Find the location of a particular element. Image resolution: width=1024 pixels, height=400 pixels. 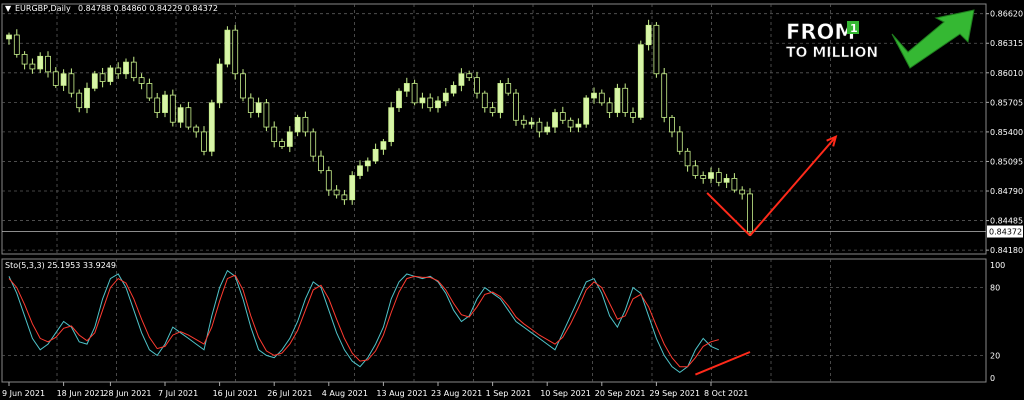

price-tick-label: 0.84790 is located at coordinates (1006, 191).